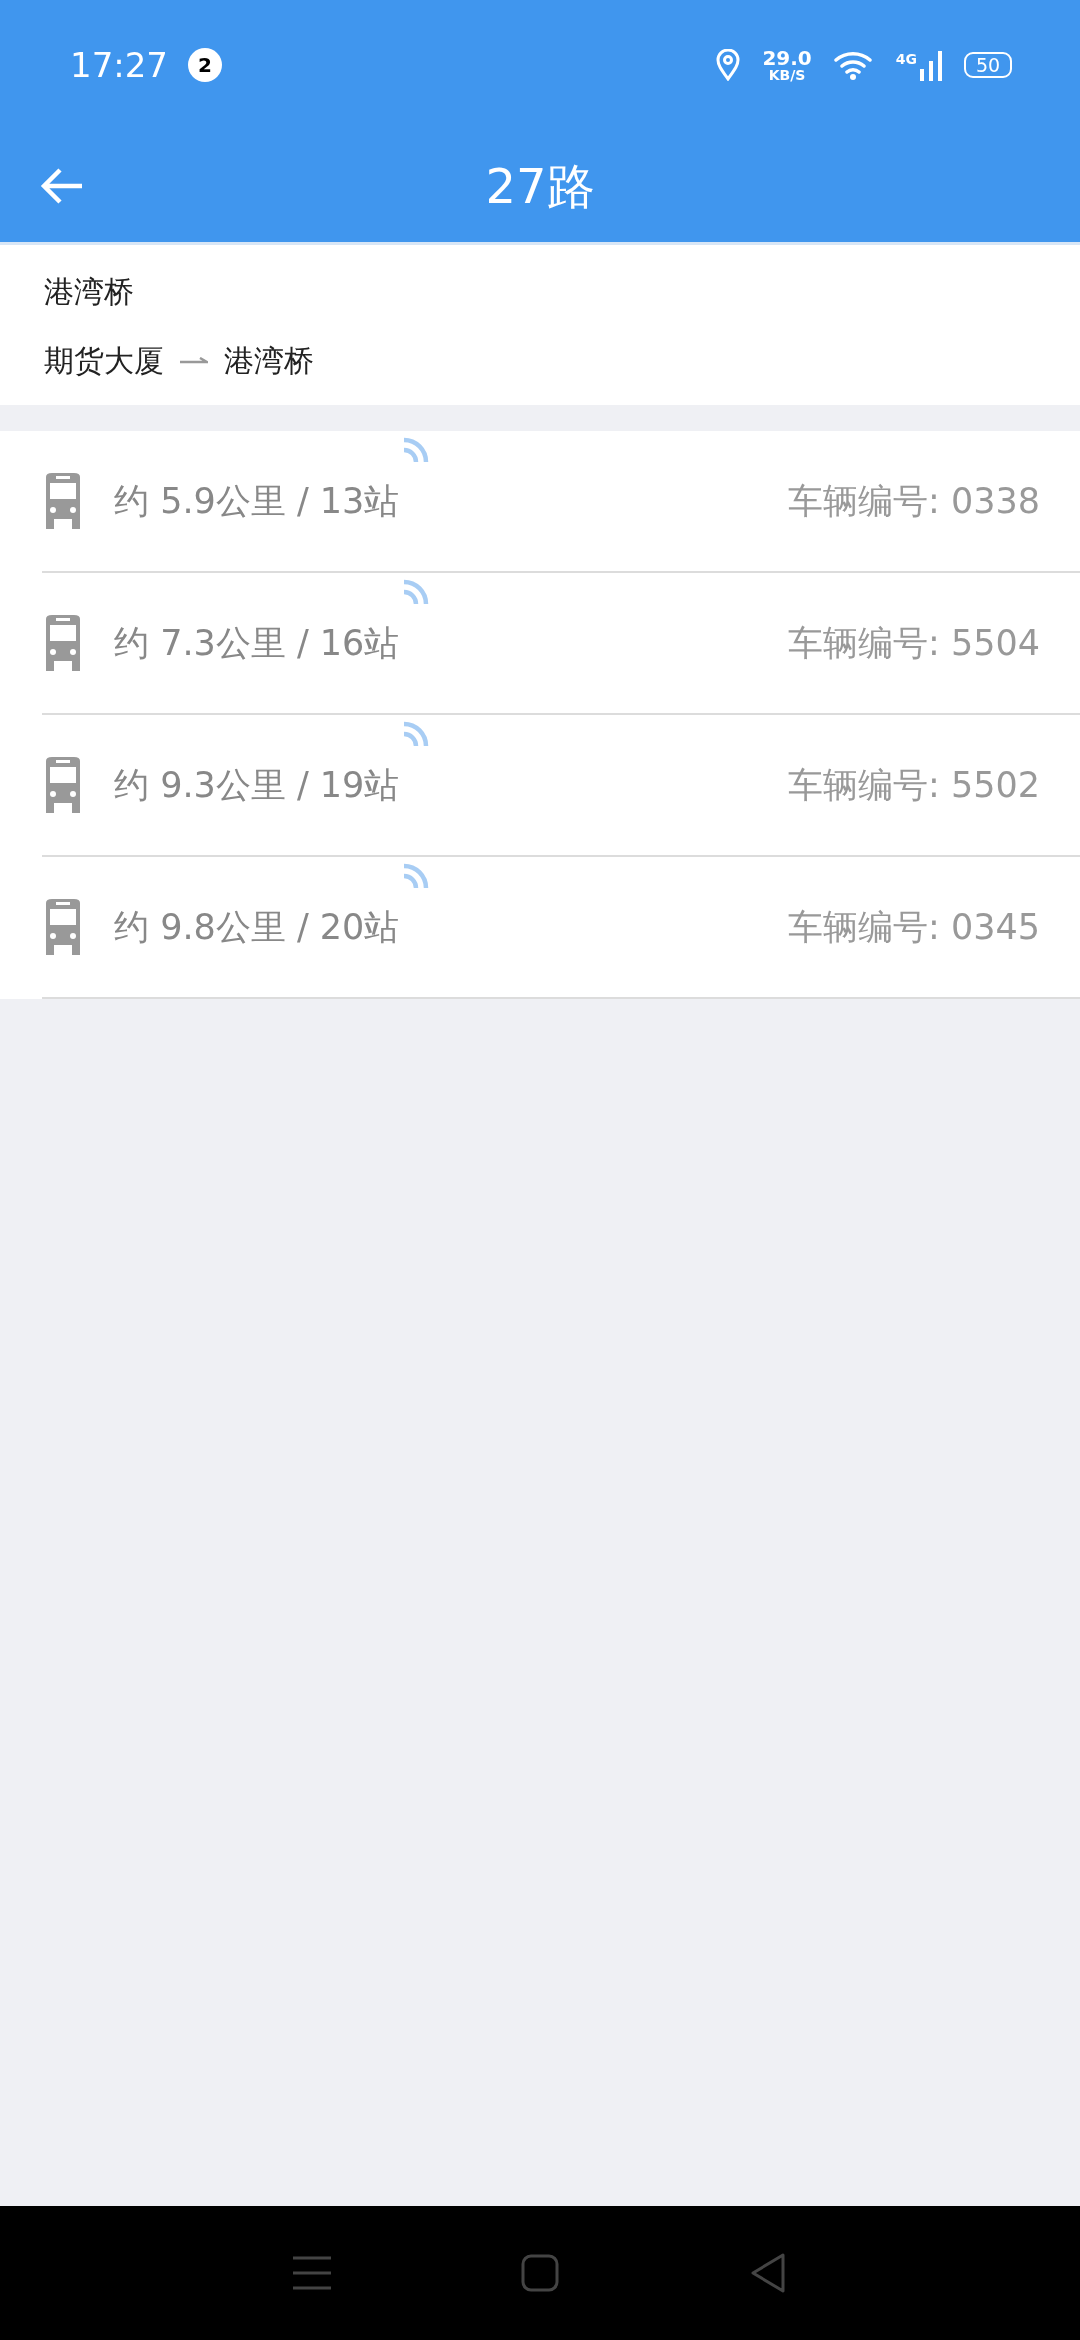 The image size is (1080, 2340). Describe the element at coordinates (988, 65) in the screenshot. I see `battery-indicator: 50` at that location.